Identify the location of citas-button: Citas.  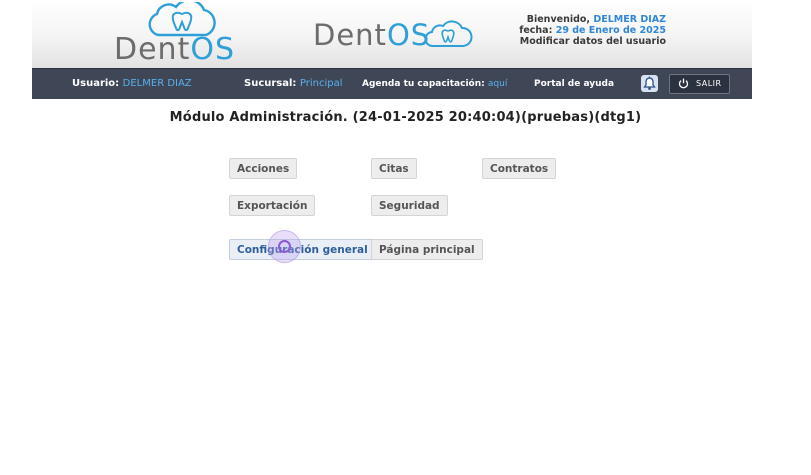
(394, 168).